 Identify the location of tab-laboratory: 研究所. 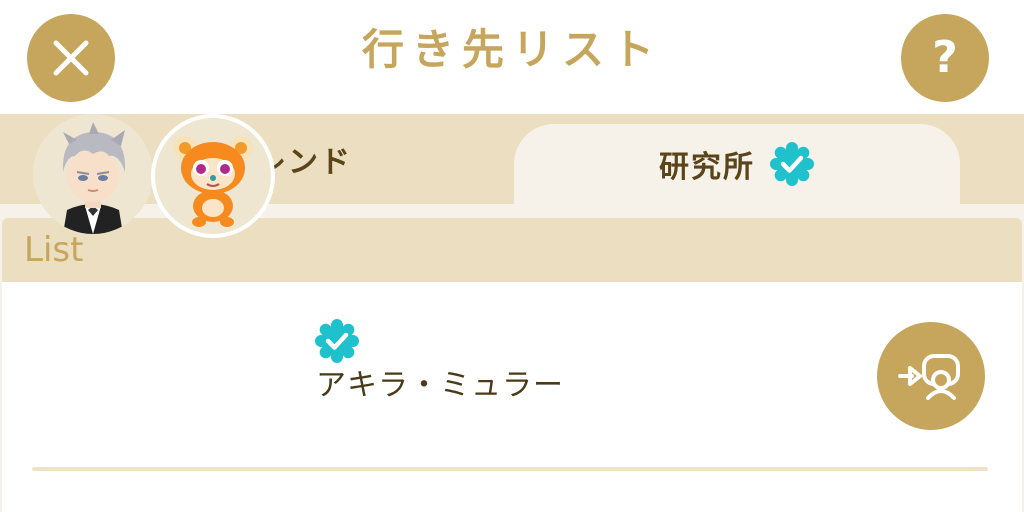
(737, 164).